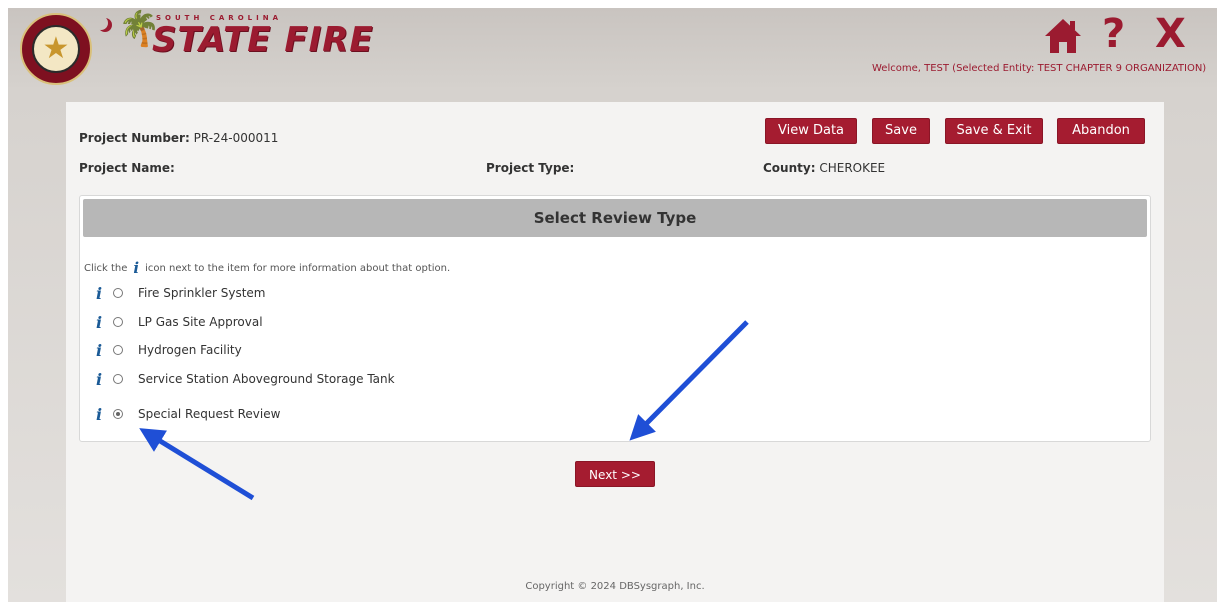 The width and height of the screenshot is (1217, 602). What do you see at coordinates (1113, 34) in the screenshot?
I see `help-icon: ?` at bounding box center [1113, 34].